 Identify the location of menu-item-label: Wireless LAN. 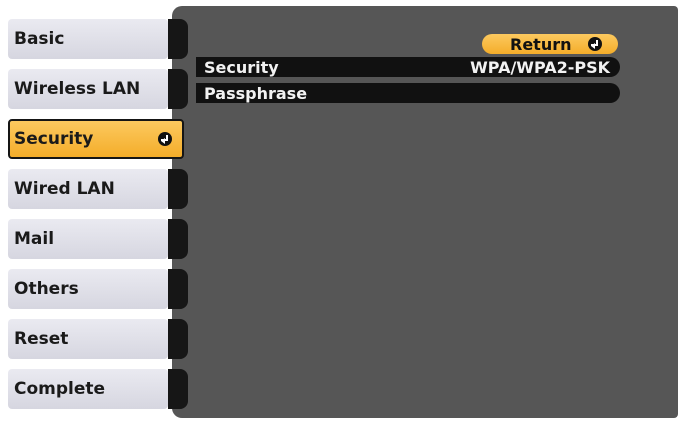
(77, 89).